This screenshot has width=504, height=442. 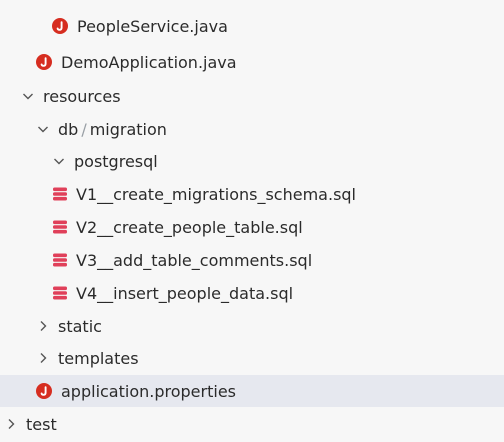 What do you see at coordinates (152, 26) in the screenshot?
I see `tree-item-label: PeopleService.java` at bounding box center [152, 26].